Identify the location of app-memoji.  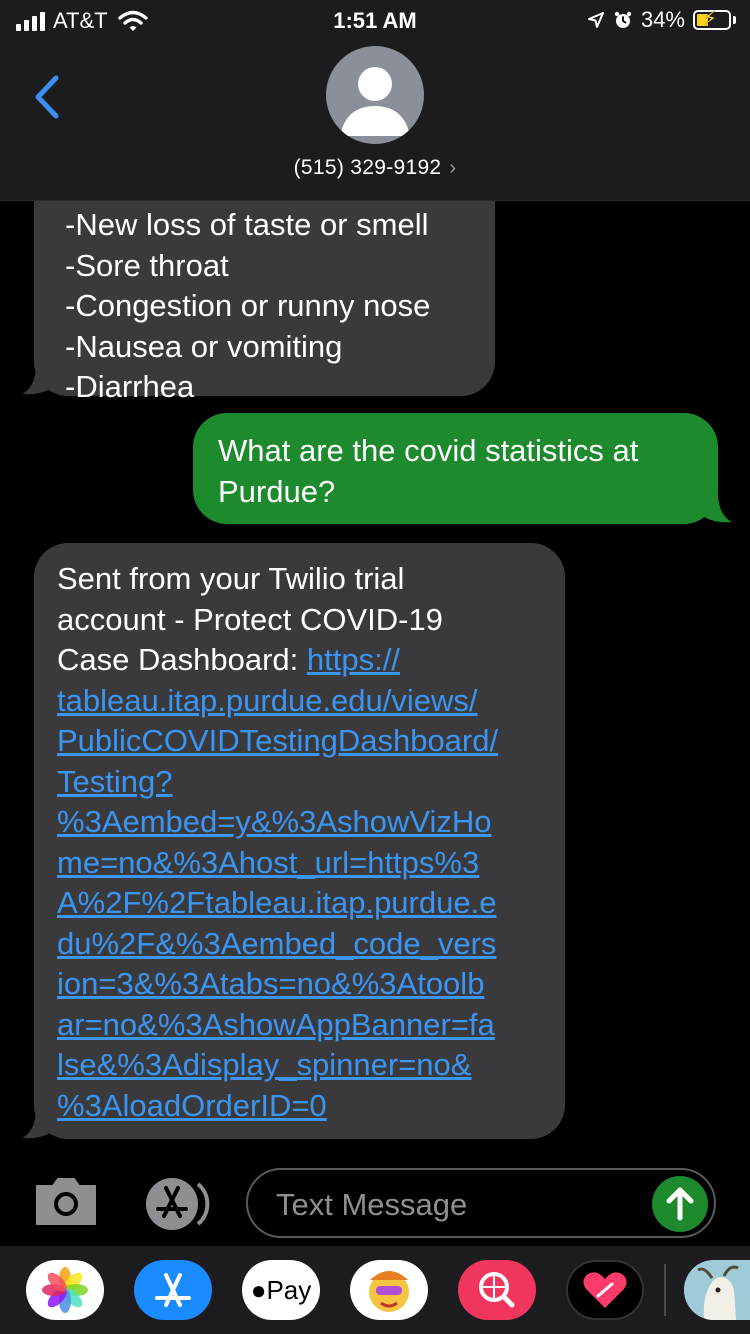
(389, 1290).